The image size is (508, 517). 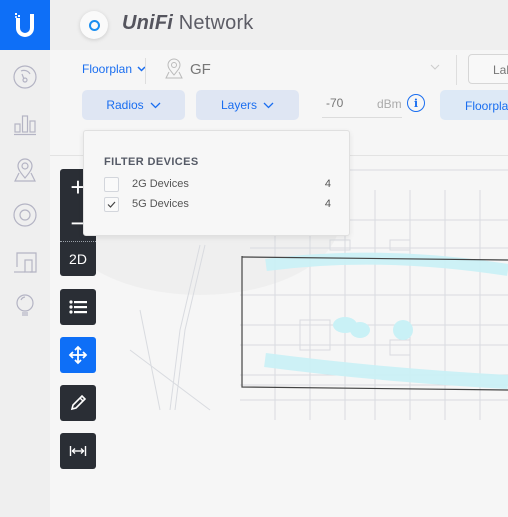 I want to click on measure-tool-button, so click(x=78, y=451).